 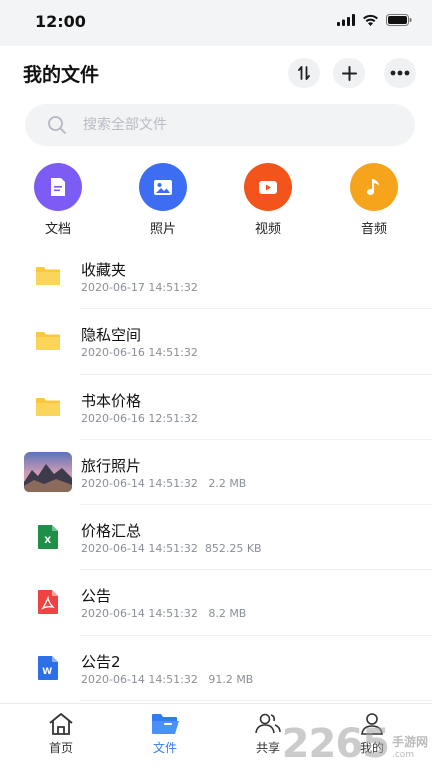 I want to click on category-audio: 音频, so click(x=374, y=200).